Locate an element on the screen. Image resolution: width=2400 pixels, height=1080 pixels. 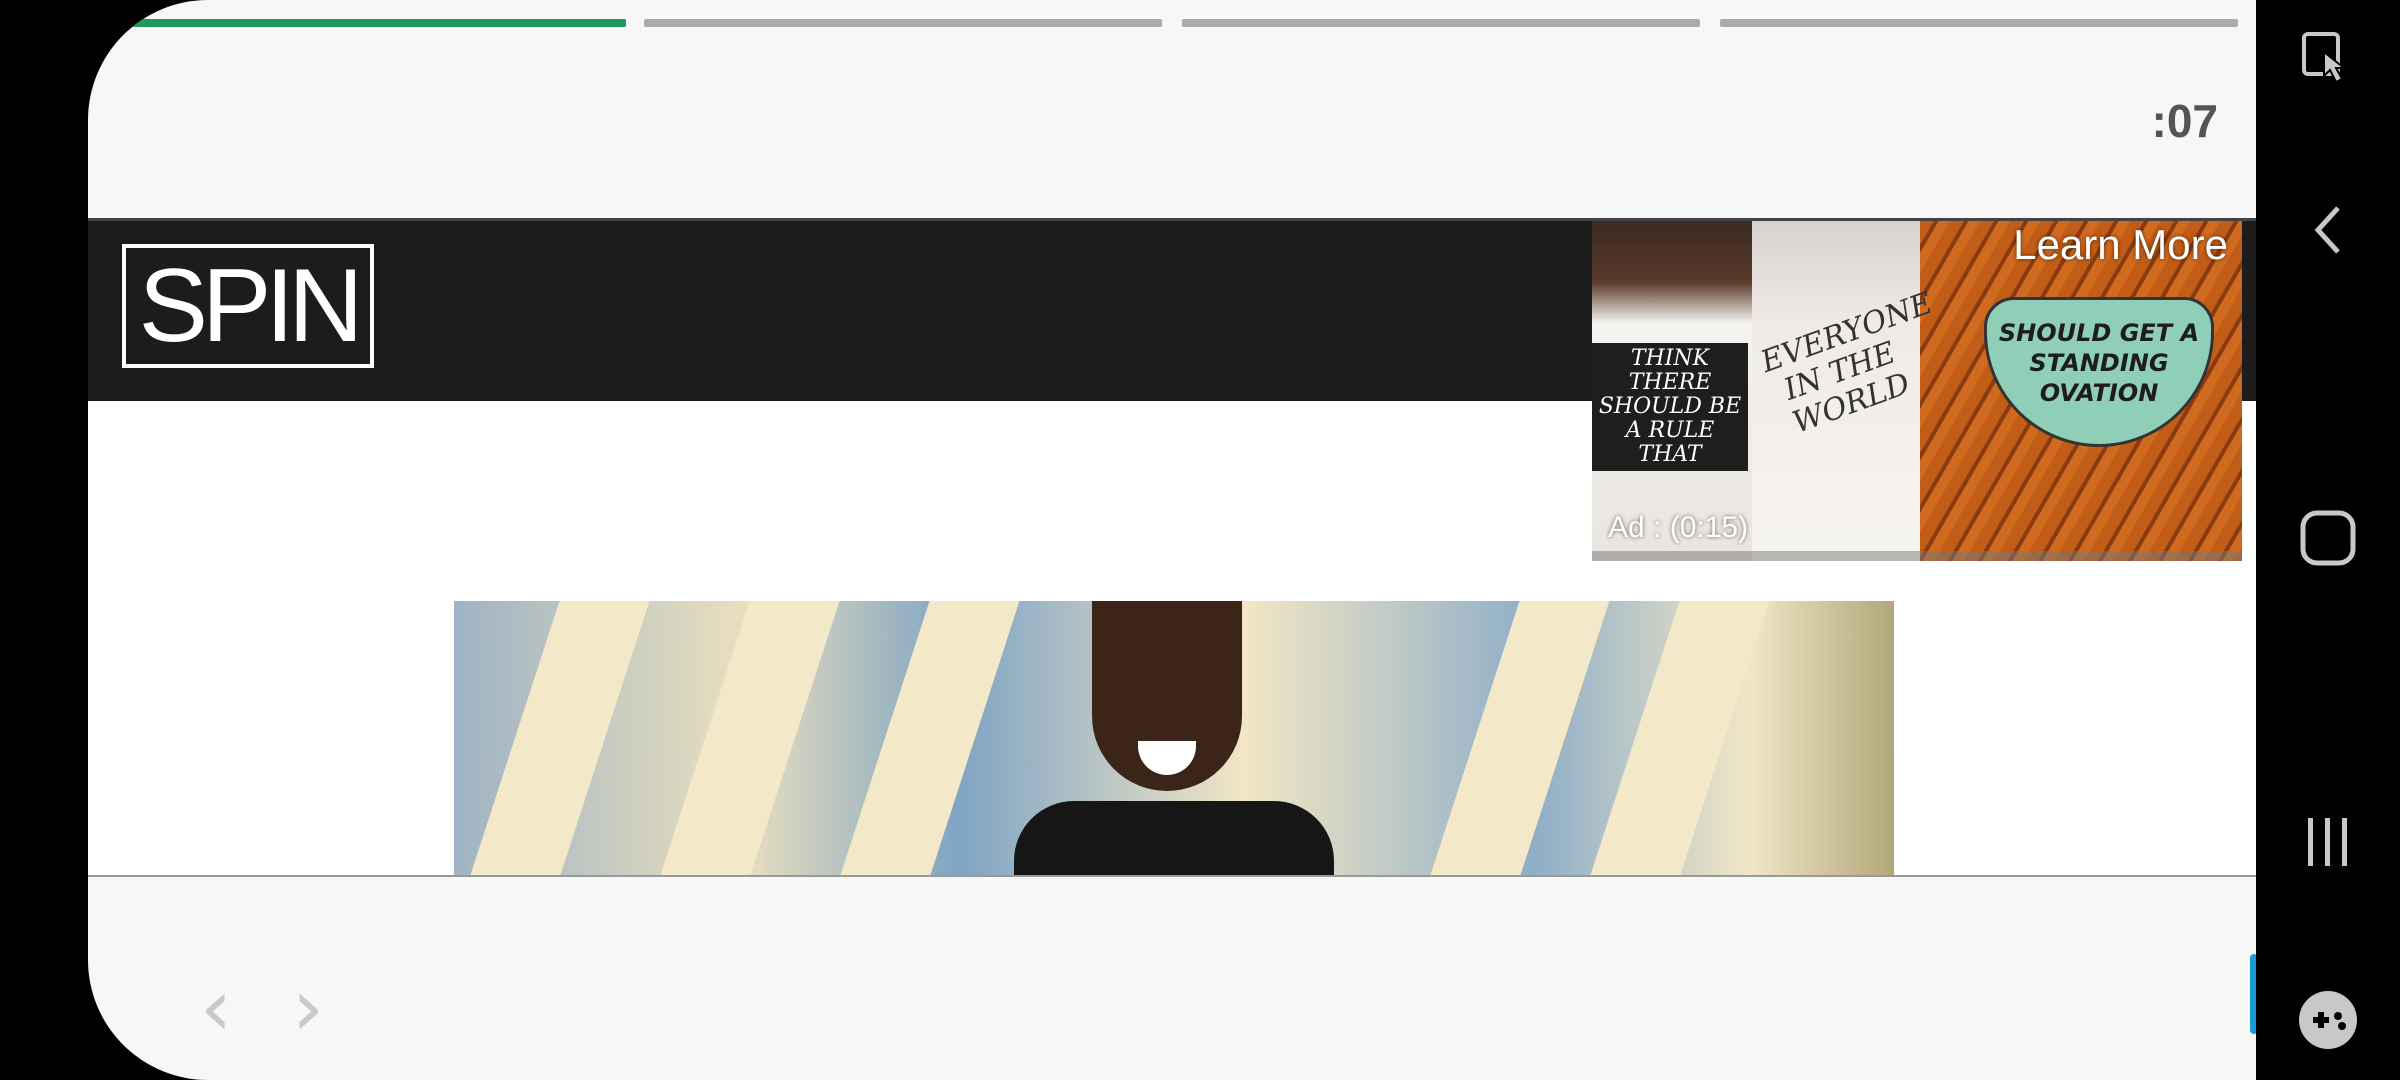
game-icon is located at coordinates (2328, 1022).